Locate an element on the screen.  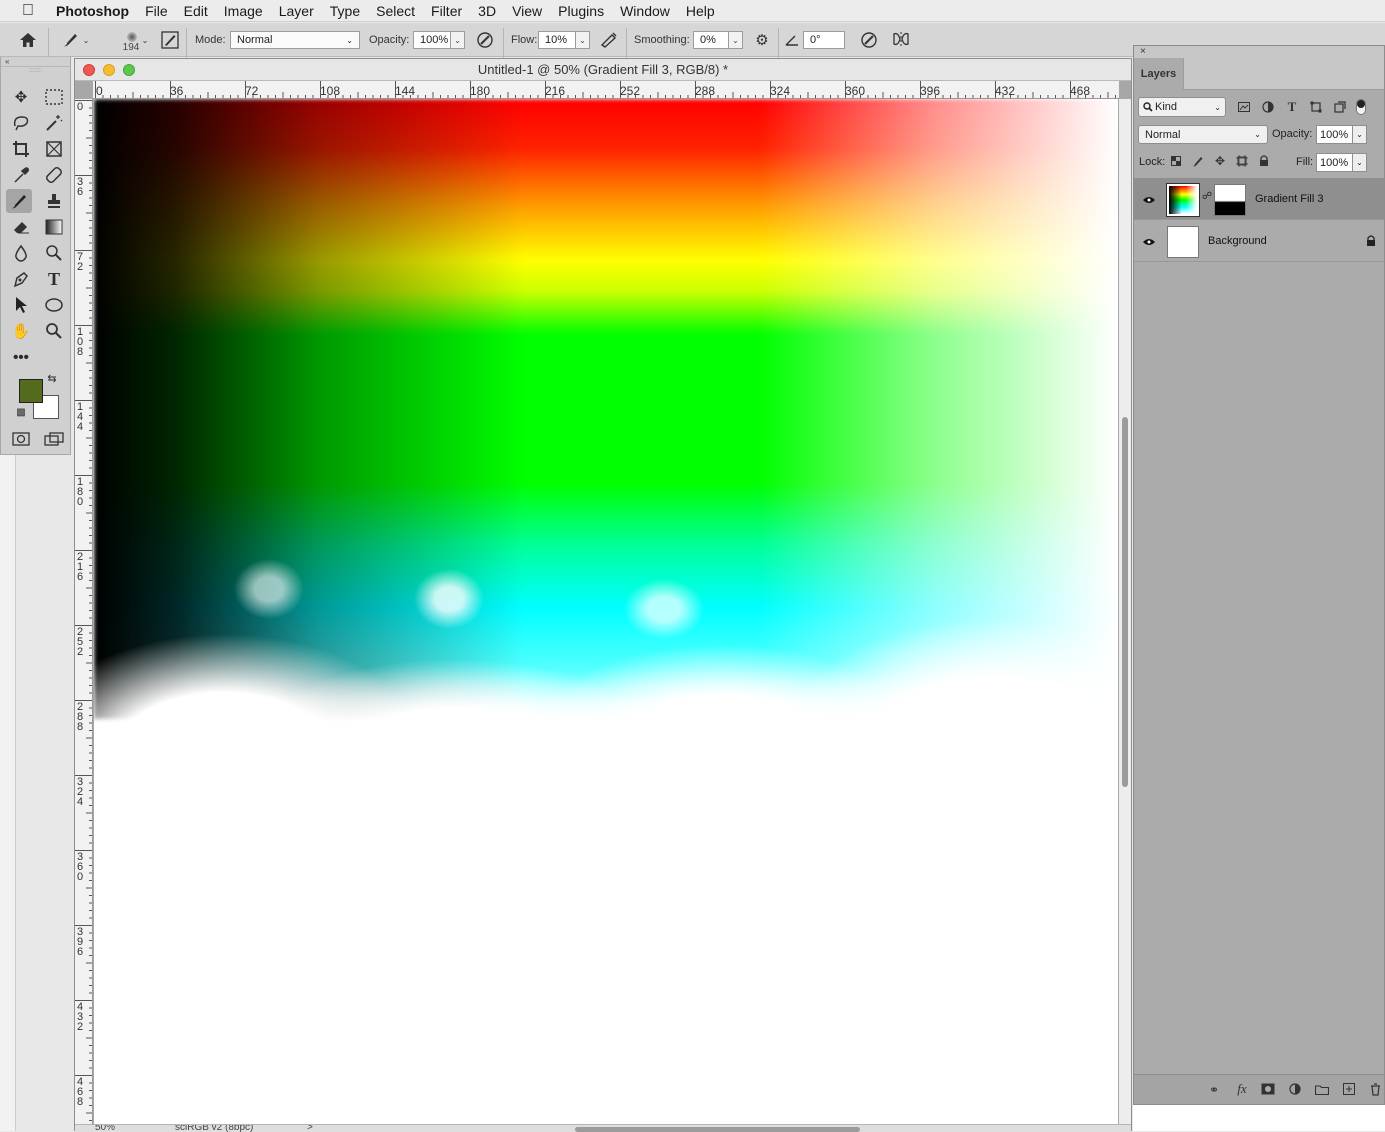
close-window-button is located at coordinates (89, 70).